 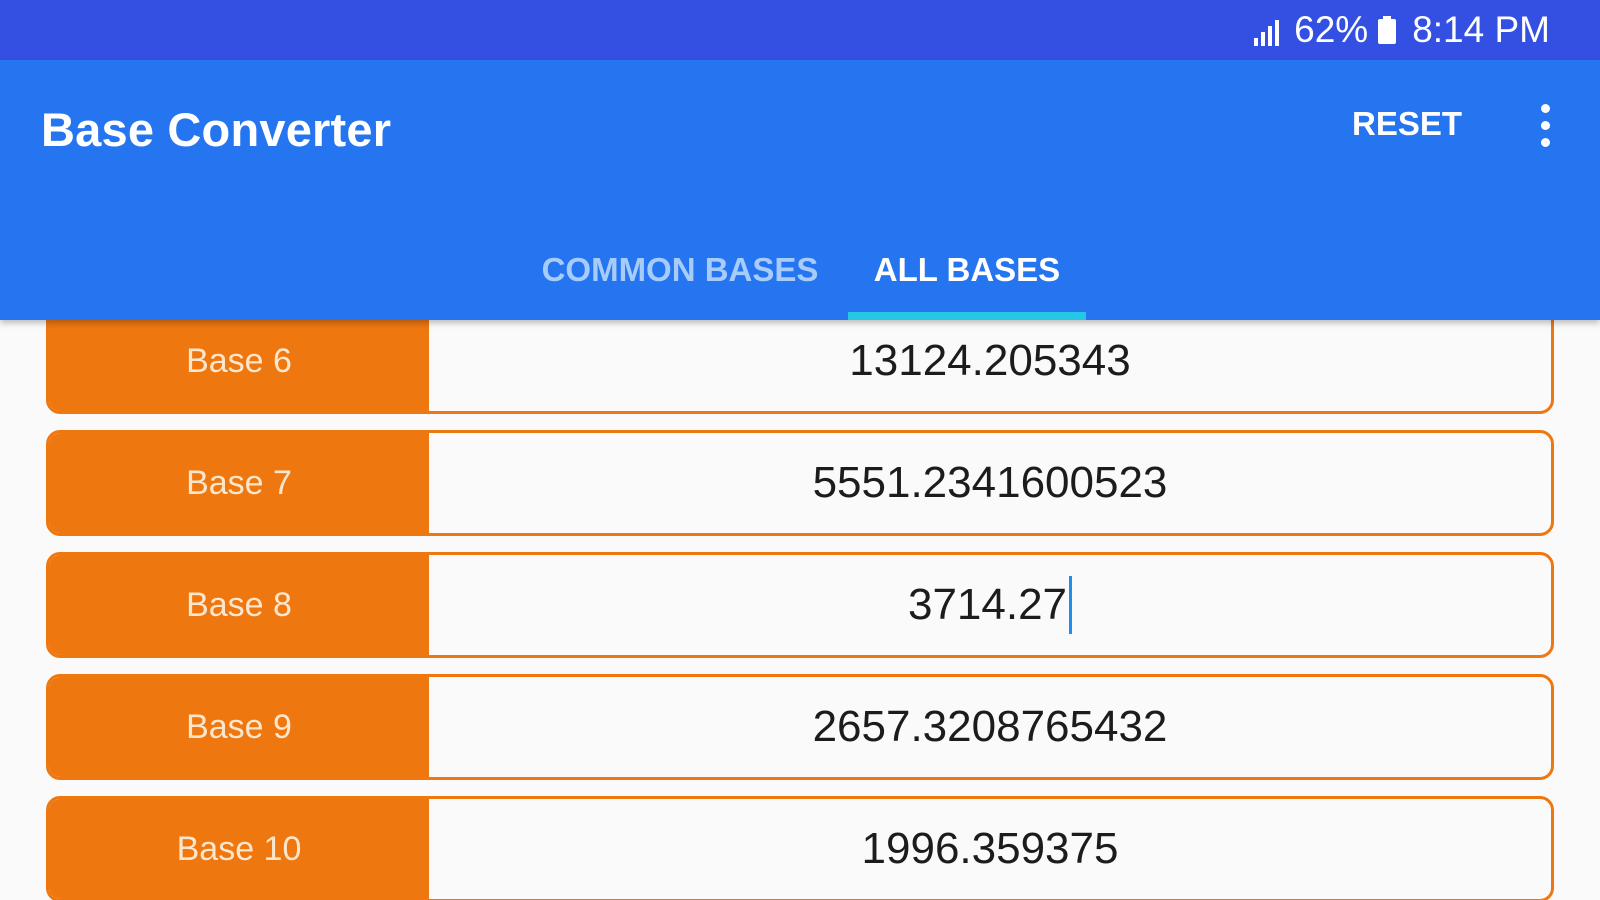 I want to click on base-label: Base 6, so click(x=239, y=365).